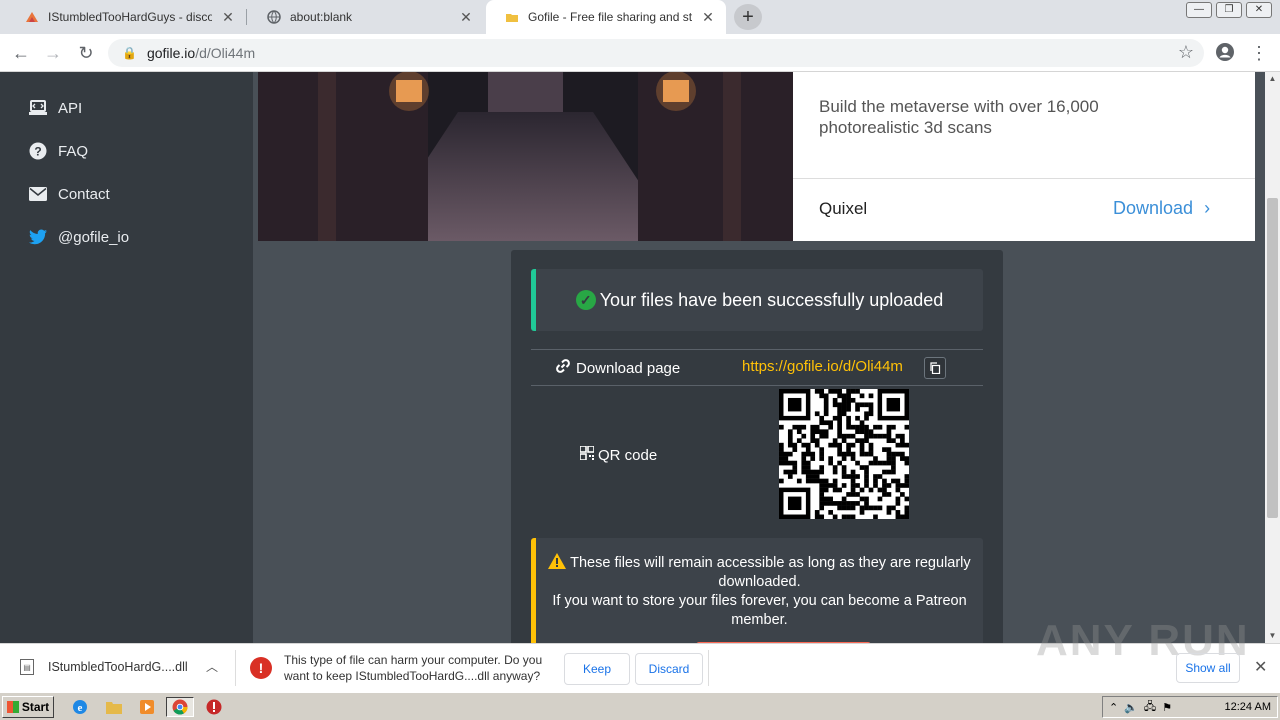 The width and height of the screenshot is (1280, 720). What do you see at coordinates (94, 237) in the screenshot?
I see `sidebar-item-label: @gofile_io` at bounding box center [94, 237].